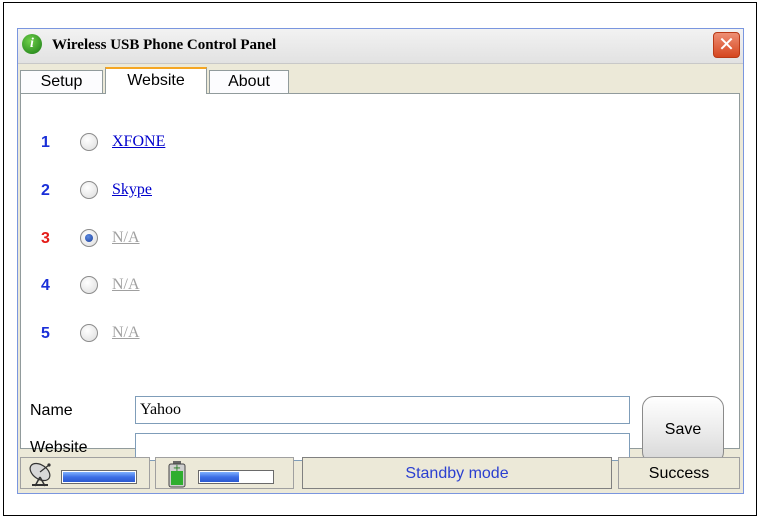  Describe the element at coordinates (382, 410) in the screenshot. I see `name-input` at that location.